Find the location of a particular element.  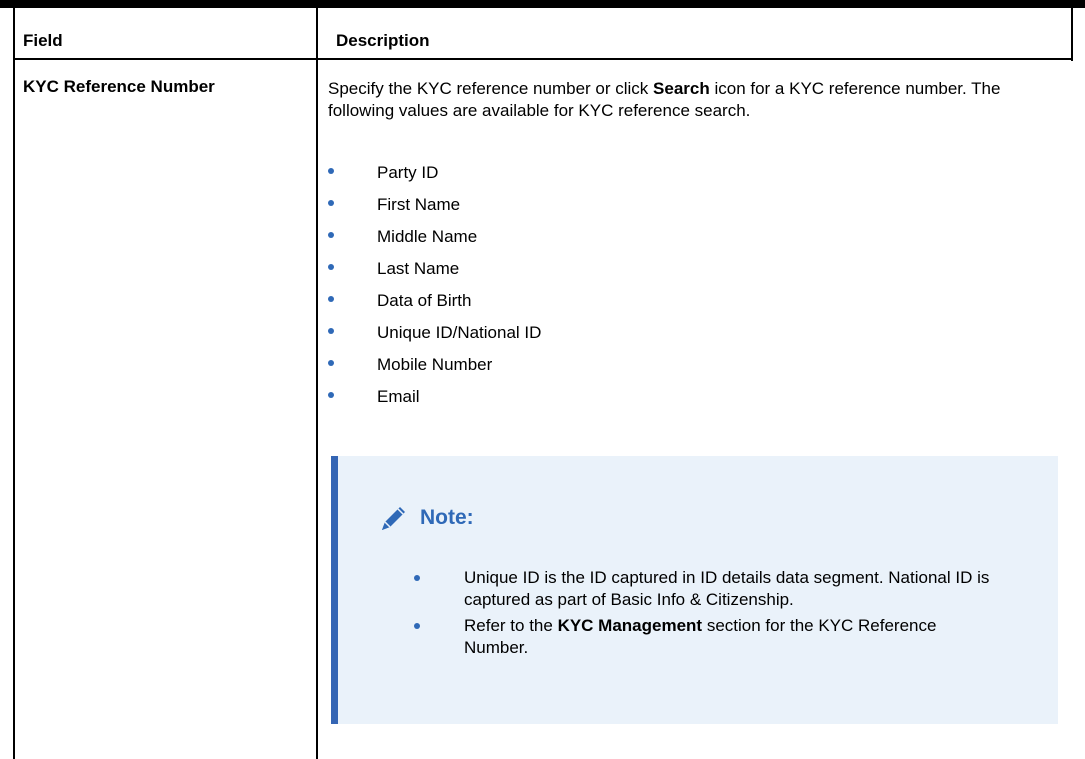

list-item-label: Data of Birth is located at coordinates (424, 300).